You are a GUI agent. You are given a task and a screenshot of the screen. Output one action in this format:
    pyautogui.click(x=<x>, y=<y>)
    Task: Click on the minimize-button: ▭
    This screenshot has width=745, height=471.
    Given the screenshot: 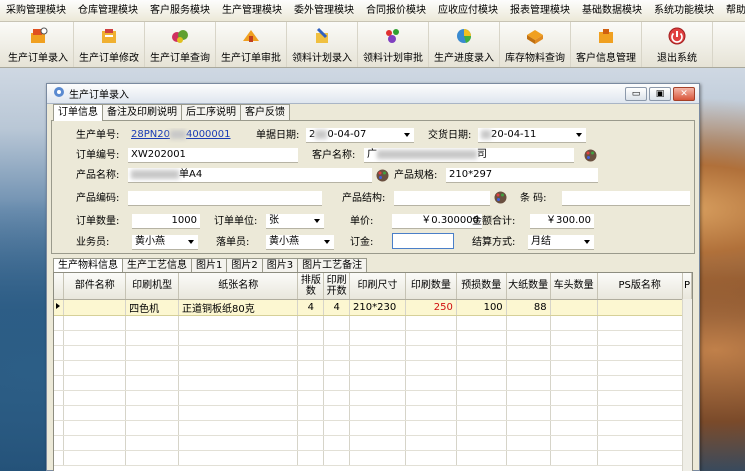 What is the action you would take?
    pyautogui.click(x=636, y=94)
    